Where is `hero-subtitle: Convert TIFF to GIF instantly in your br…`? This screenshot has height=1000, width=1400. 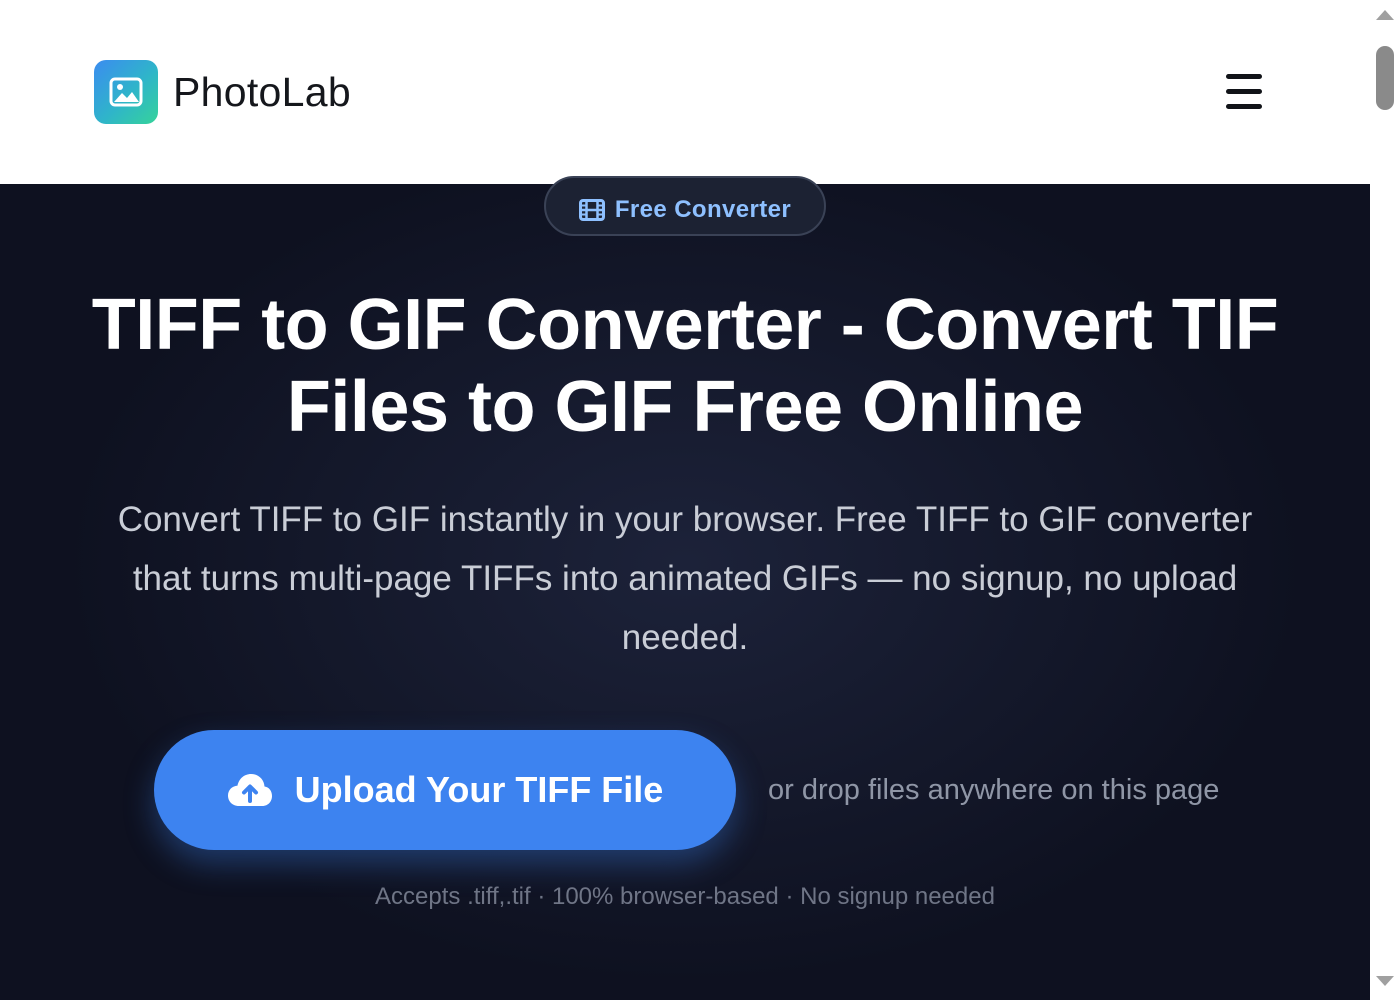
hero-subtitle: Convert TIFF to GIF instantly in your br… is located at coordinates (685, 578).